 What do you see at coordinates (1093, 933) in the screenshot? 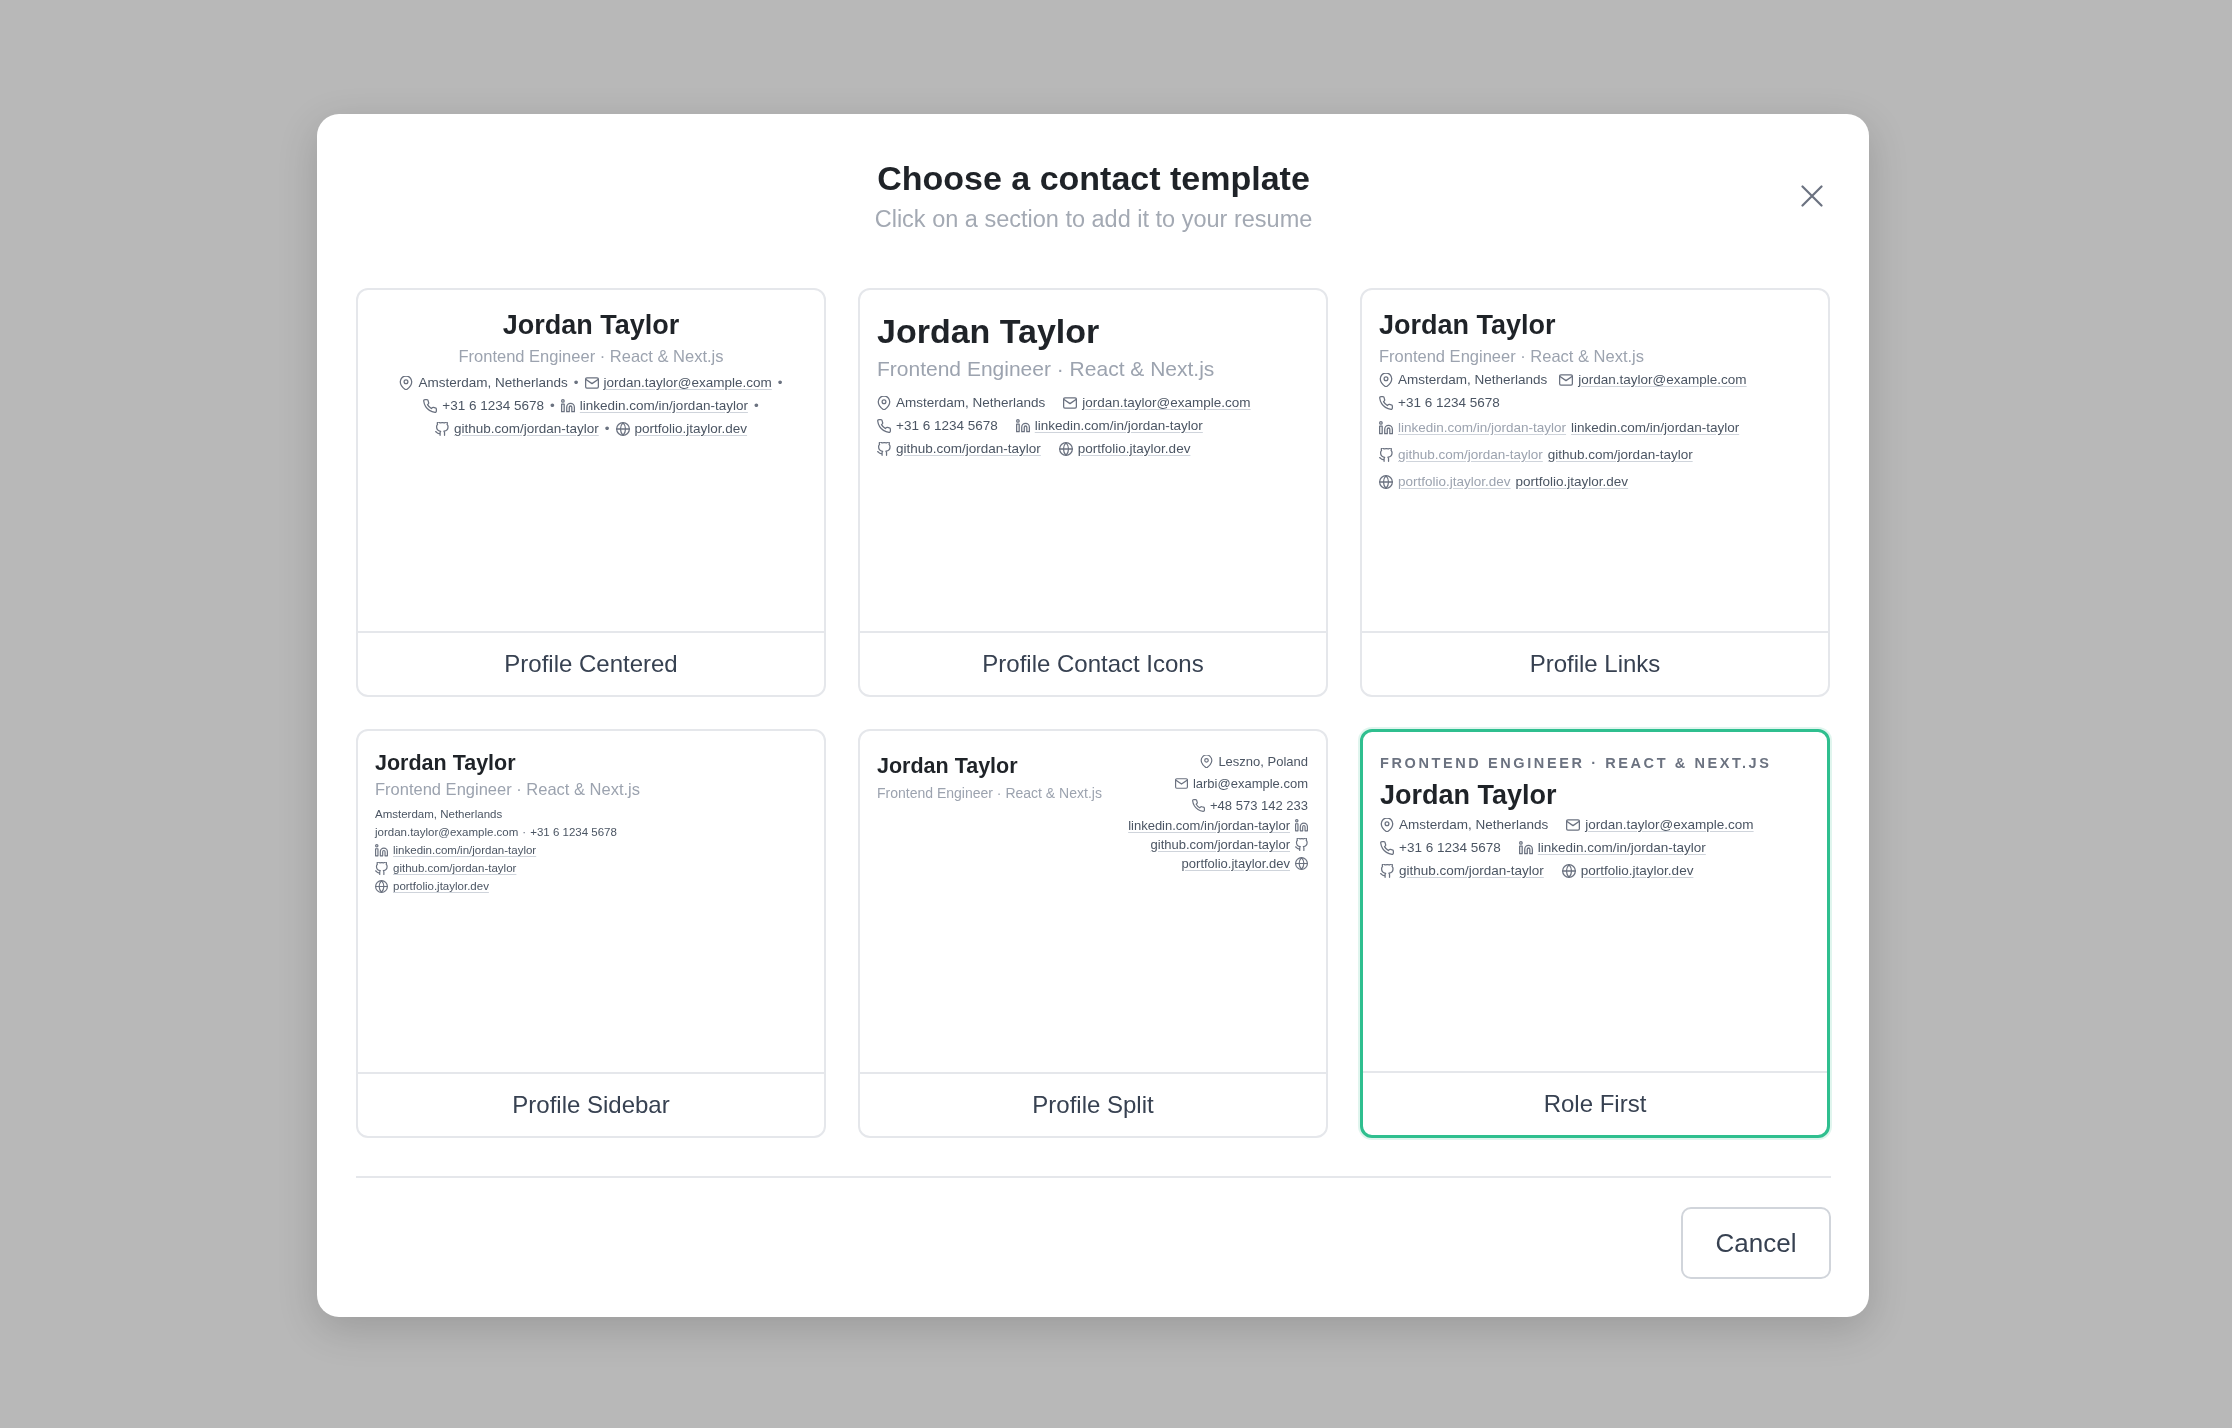
I see `template-card: Jordan Taylor Frontend Engineer · React & Next.js Leszno, Poland larbi@example.com +48 573 142 233 linkedin.com/in/jordan-taylor github.com/jordan-taylor portfolio.jtaylor.dev Profile Split` at bounding box center [1093, 933].